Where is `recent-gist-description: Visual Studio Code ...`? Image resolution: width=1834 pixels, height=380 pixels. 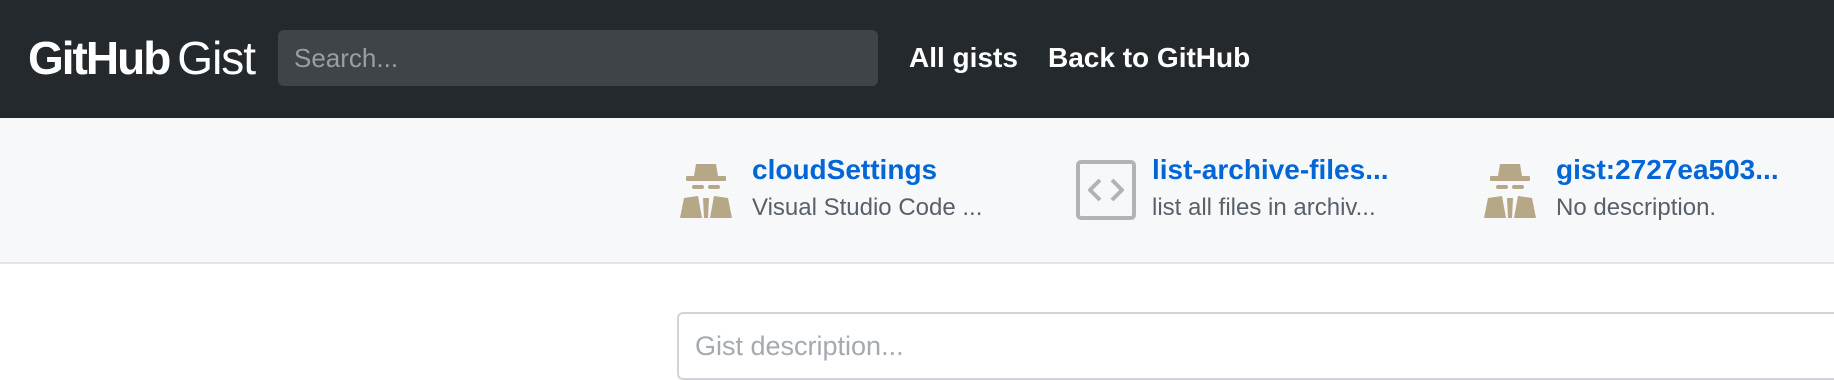
recent-gist-description: Visual Studio Code ... is located at coordinates (867, 207).